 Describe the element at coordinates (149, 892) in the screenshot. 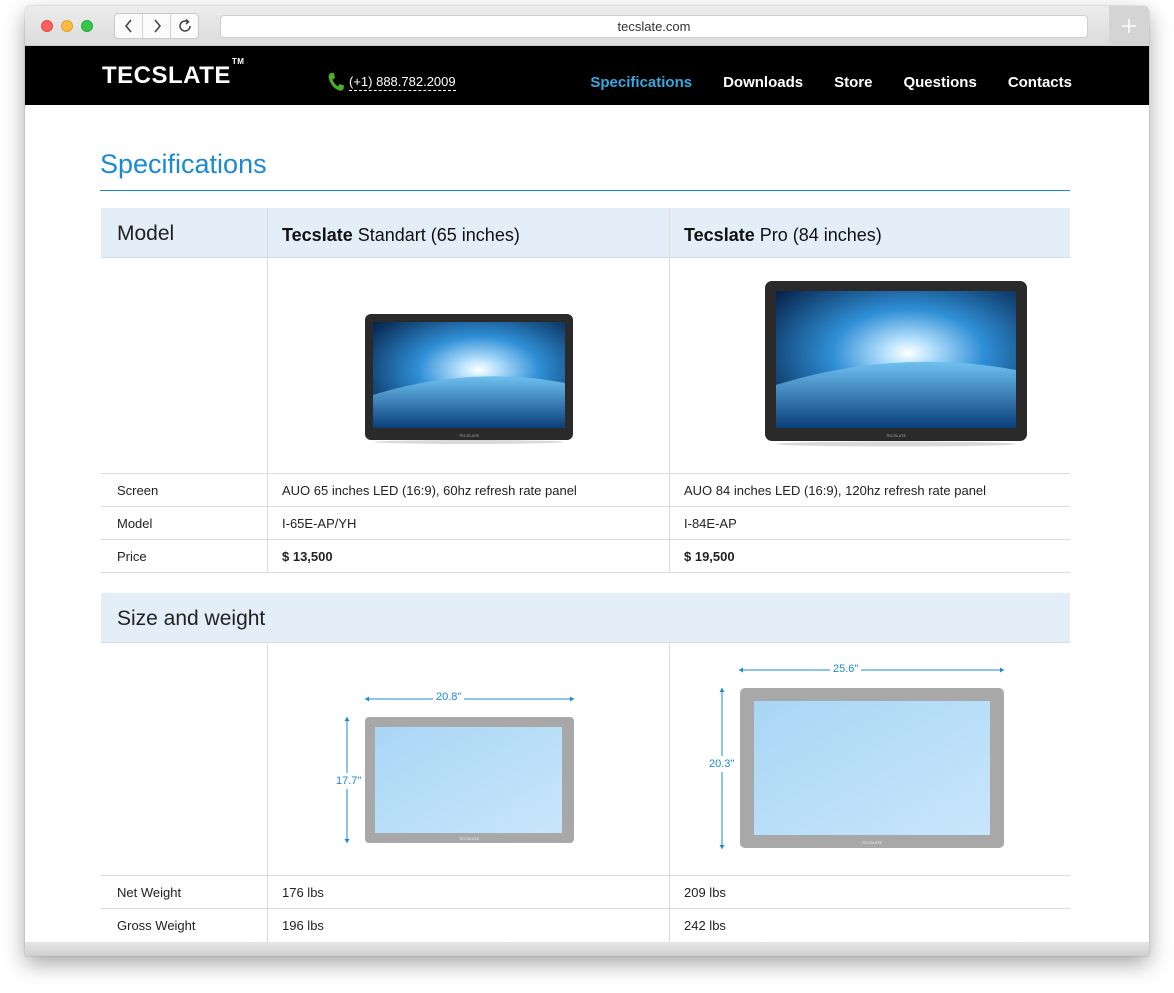

I see `row-label: Net Weight` at that location.